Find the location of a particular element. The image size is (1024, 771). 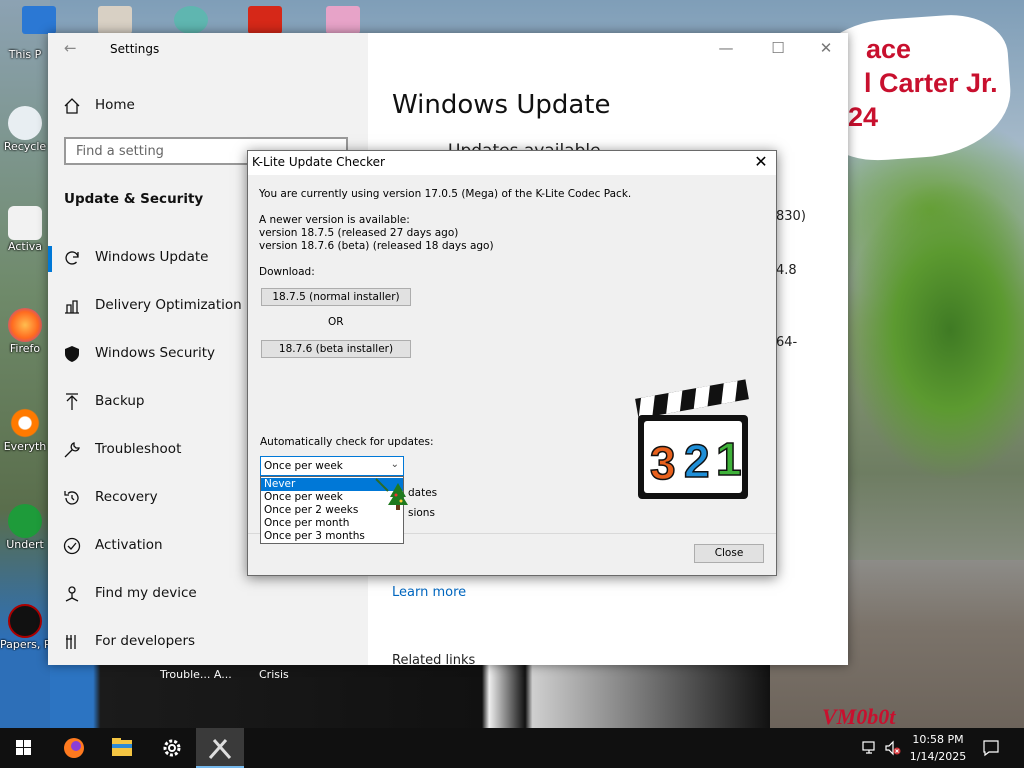

recovery-icon is located at coordinates (71, 498).